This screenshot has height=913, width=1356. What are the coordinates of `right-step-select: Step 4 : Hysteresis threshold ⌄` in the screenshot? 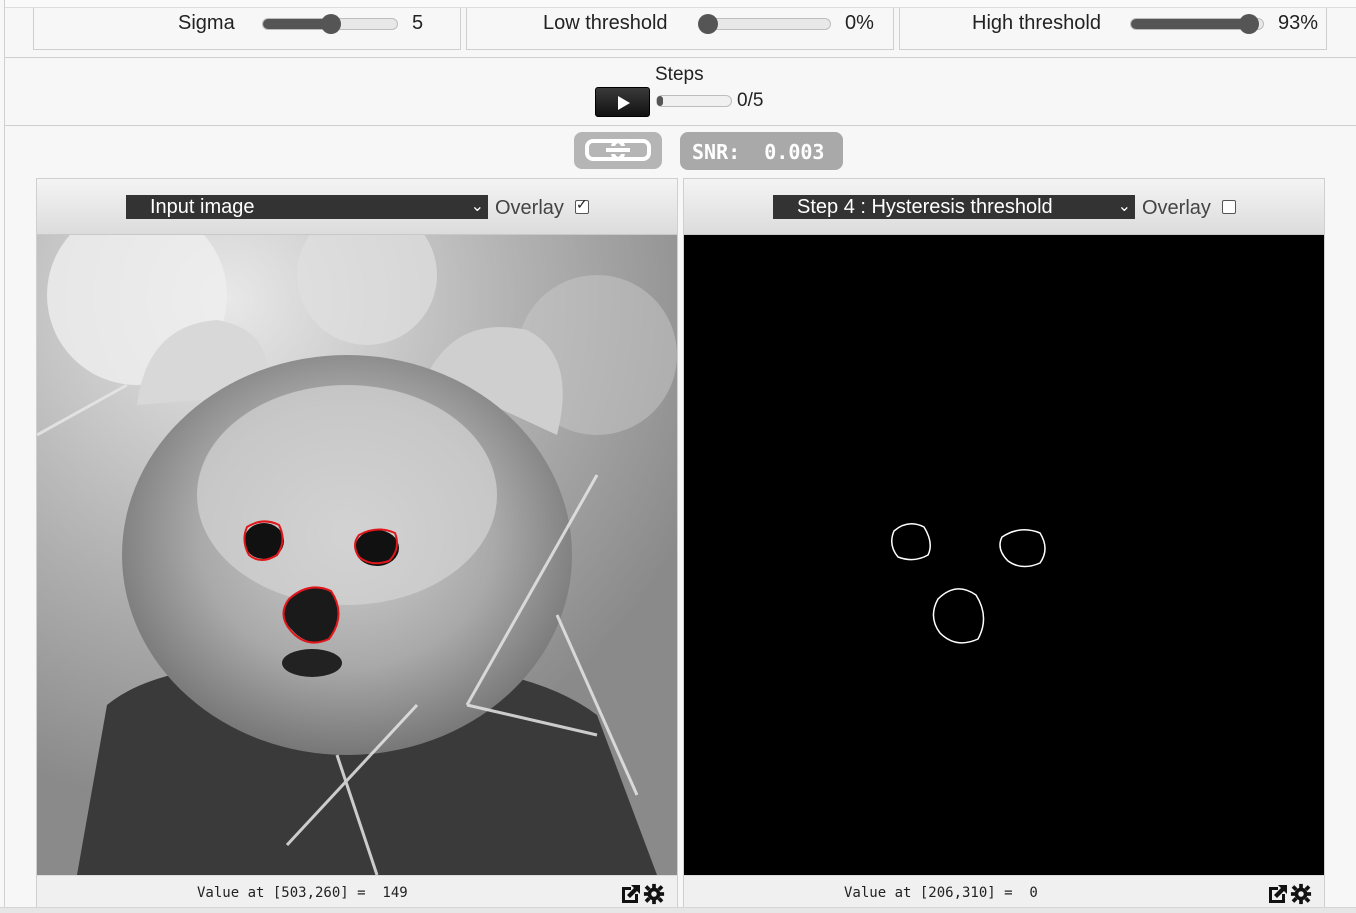 It's located at (954, 207).